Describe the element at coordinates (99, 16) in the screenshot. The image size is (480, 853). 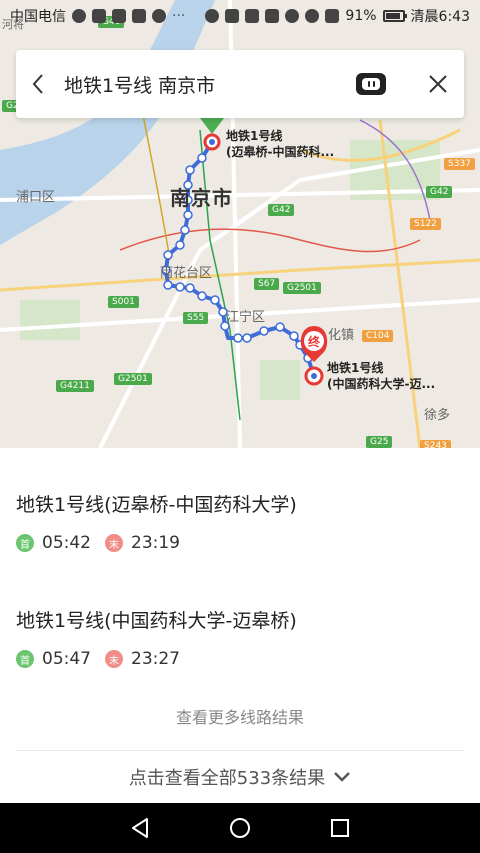
I see `activity-icon` at that location.